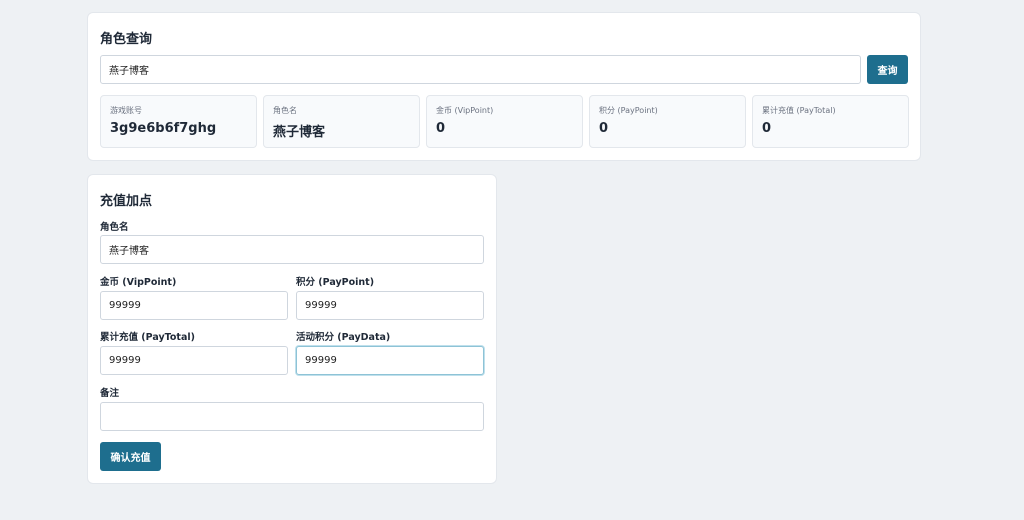 This screenshot has height=520, width=1024. I want to click on stat-game-account: 游戏账号 3g9e6b6f7ghg, so click(178, 121).